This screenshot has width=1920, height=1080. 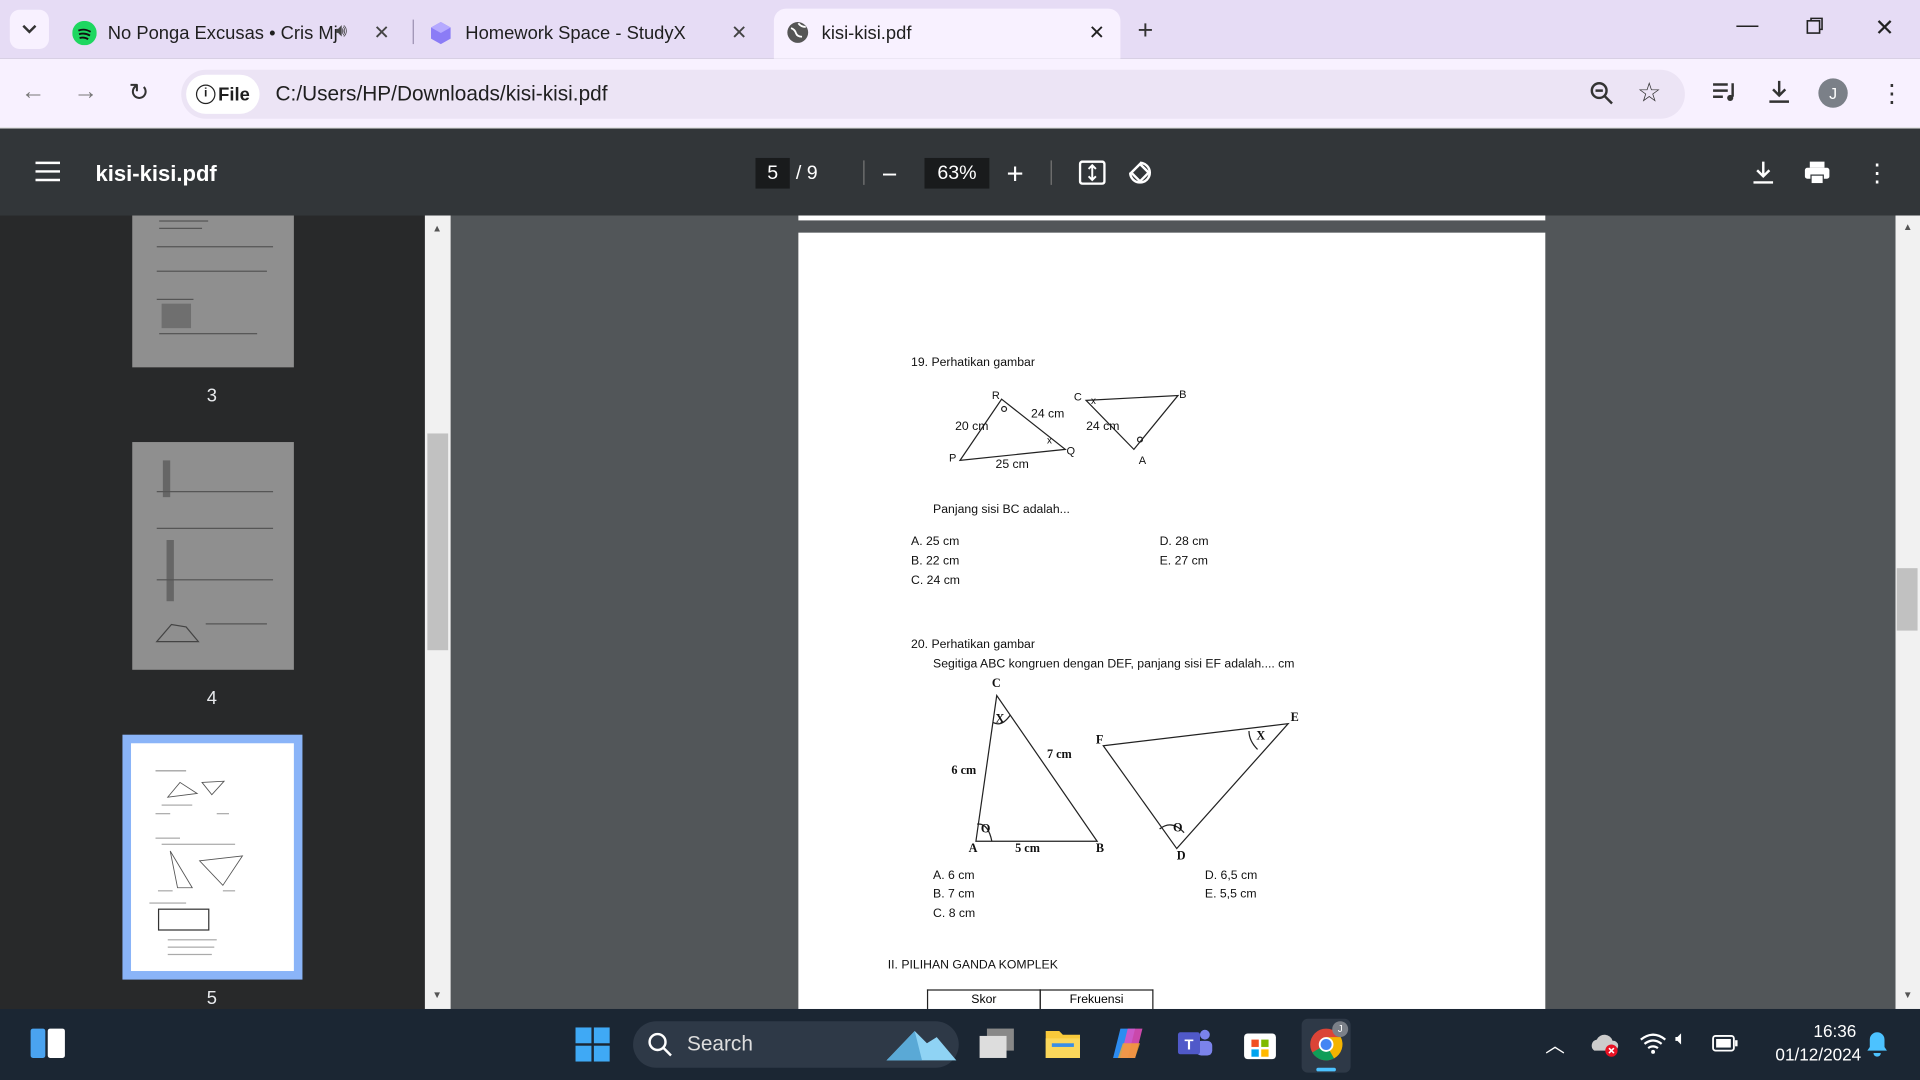 I want to click on q19-option-b: B. 22 cm, so click(x=935, y=561).